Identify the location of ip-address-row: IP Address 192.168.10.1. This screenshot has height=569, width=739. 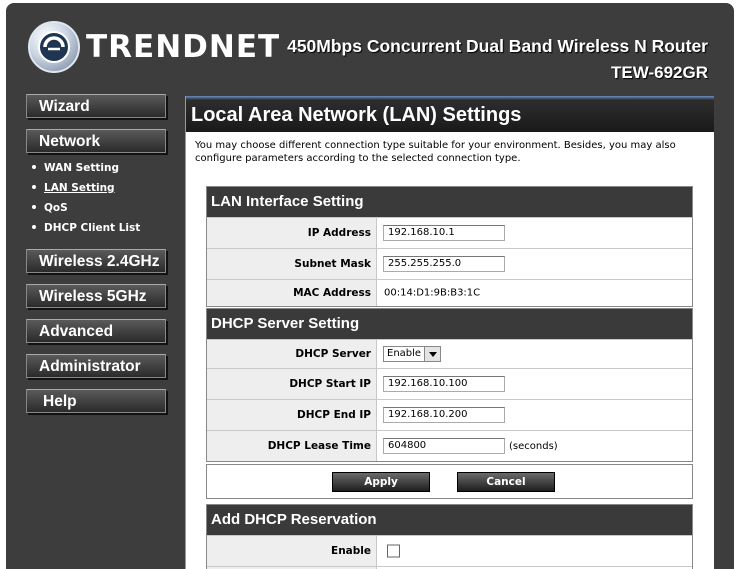
(449, 232).